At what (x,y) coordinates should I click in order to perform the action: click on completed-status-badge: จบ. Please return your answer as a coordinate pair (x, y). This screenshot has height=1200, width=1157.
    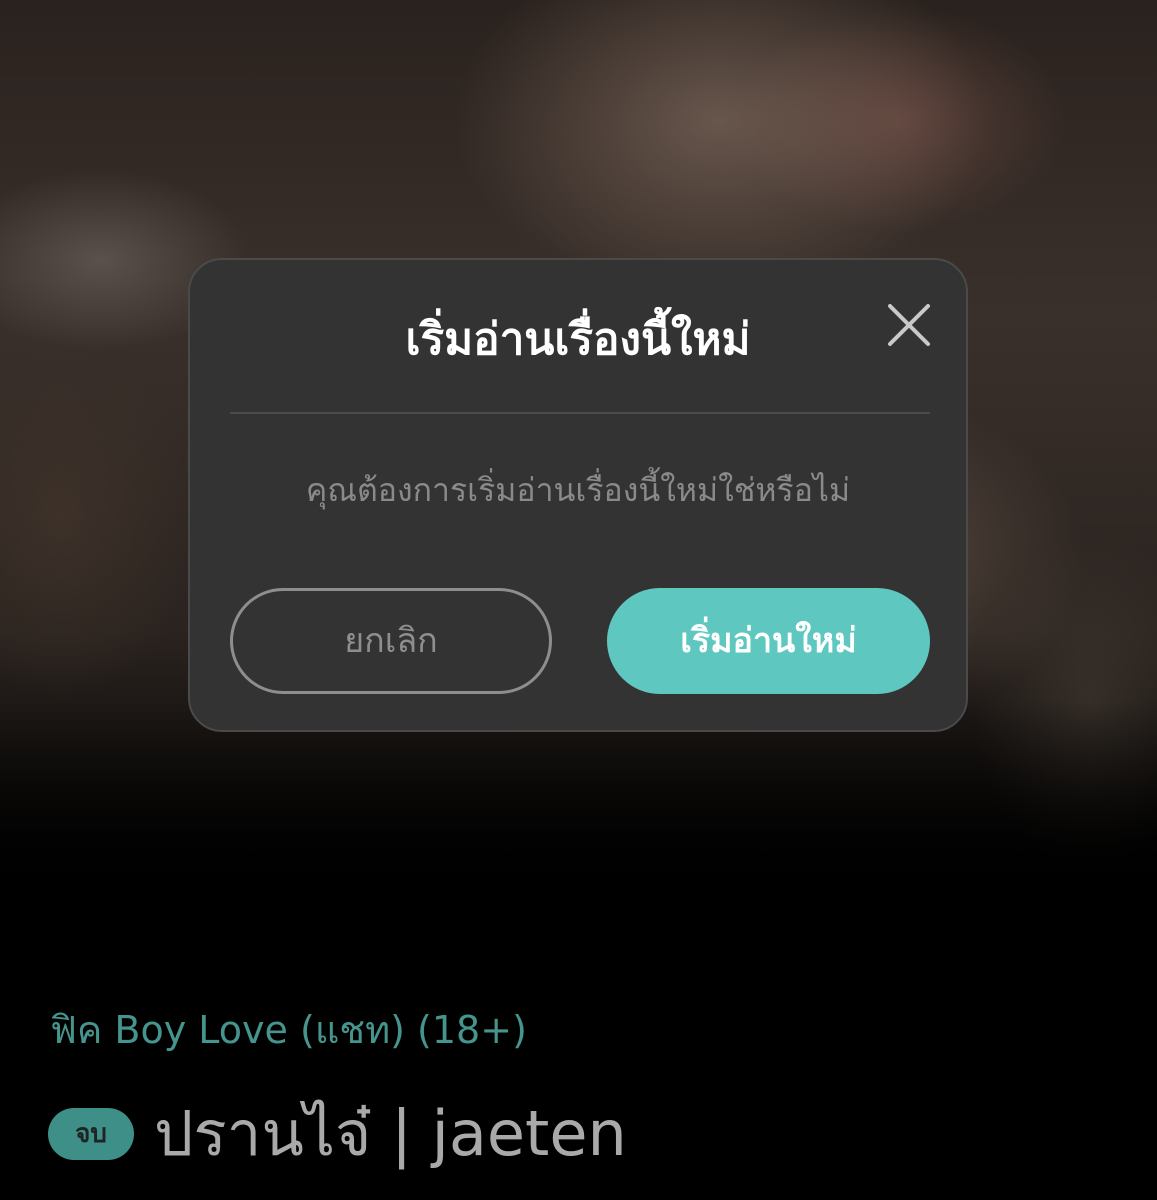
    Looking at the image, I should click on (91, 1134).